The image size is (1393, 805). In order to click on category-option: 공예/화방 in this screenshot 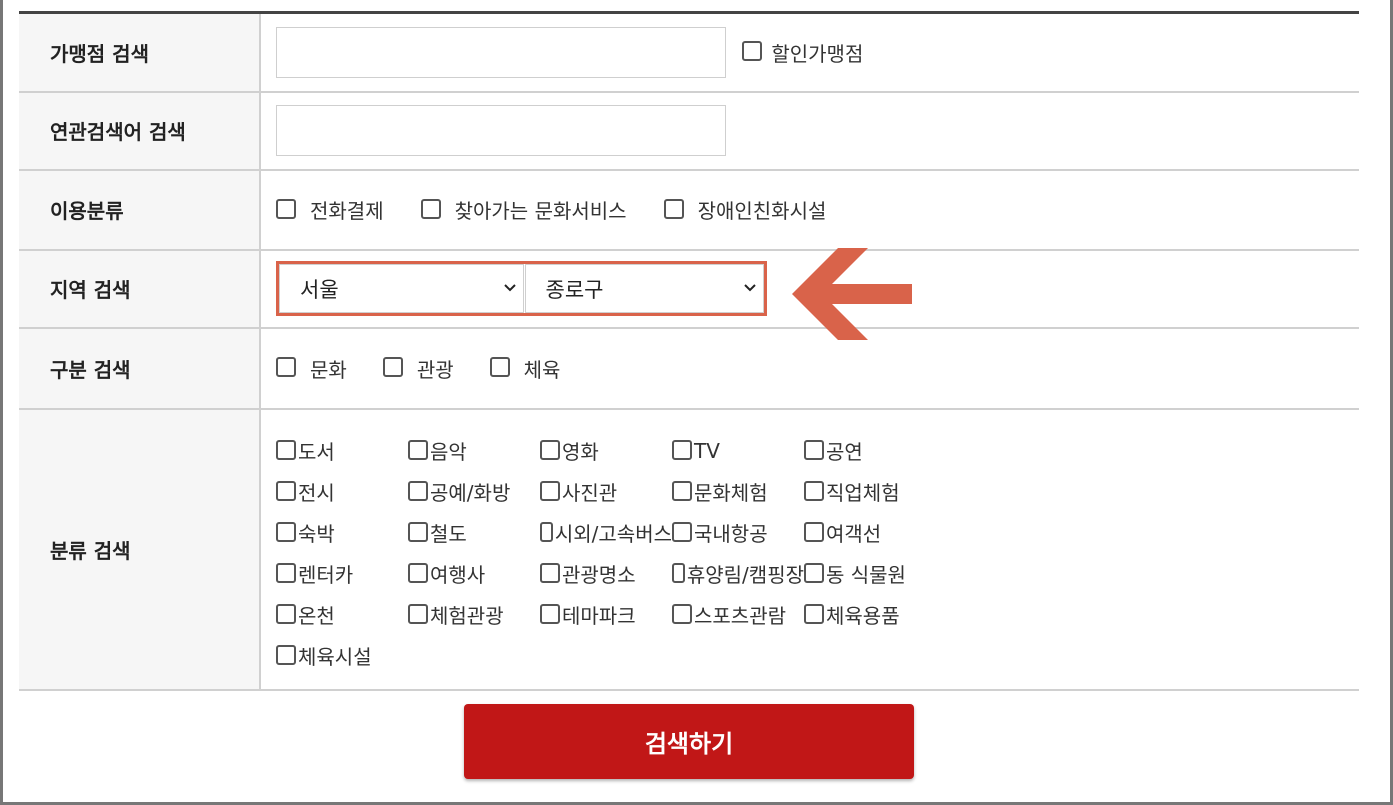, I will do `click(474, 491)`.